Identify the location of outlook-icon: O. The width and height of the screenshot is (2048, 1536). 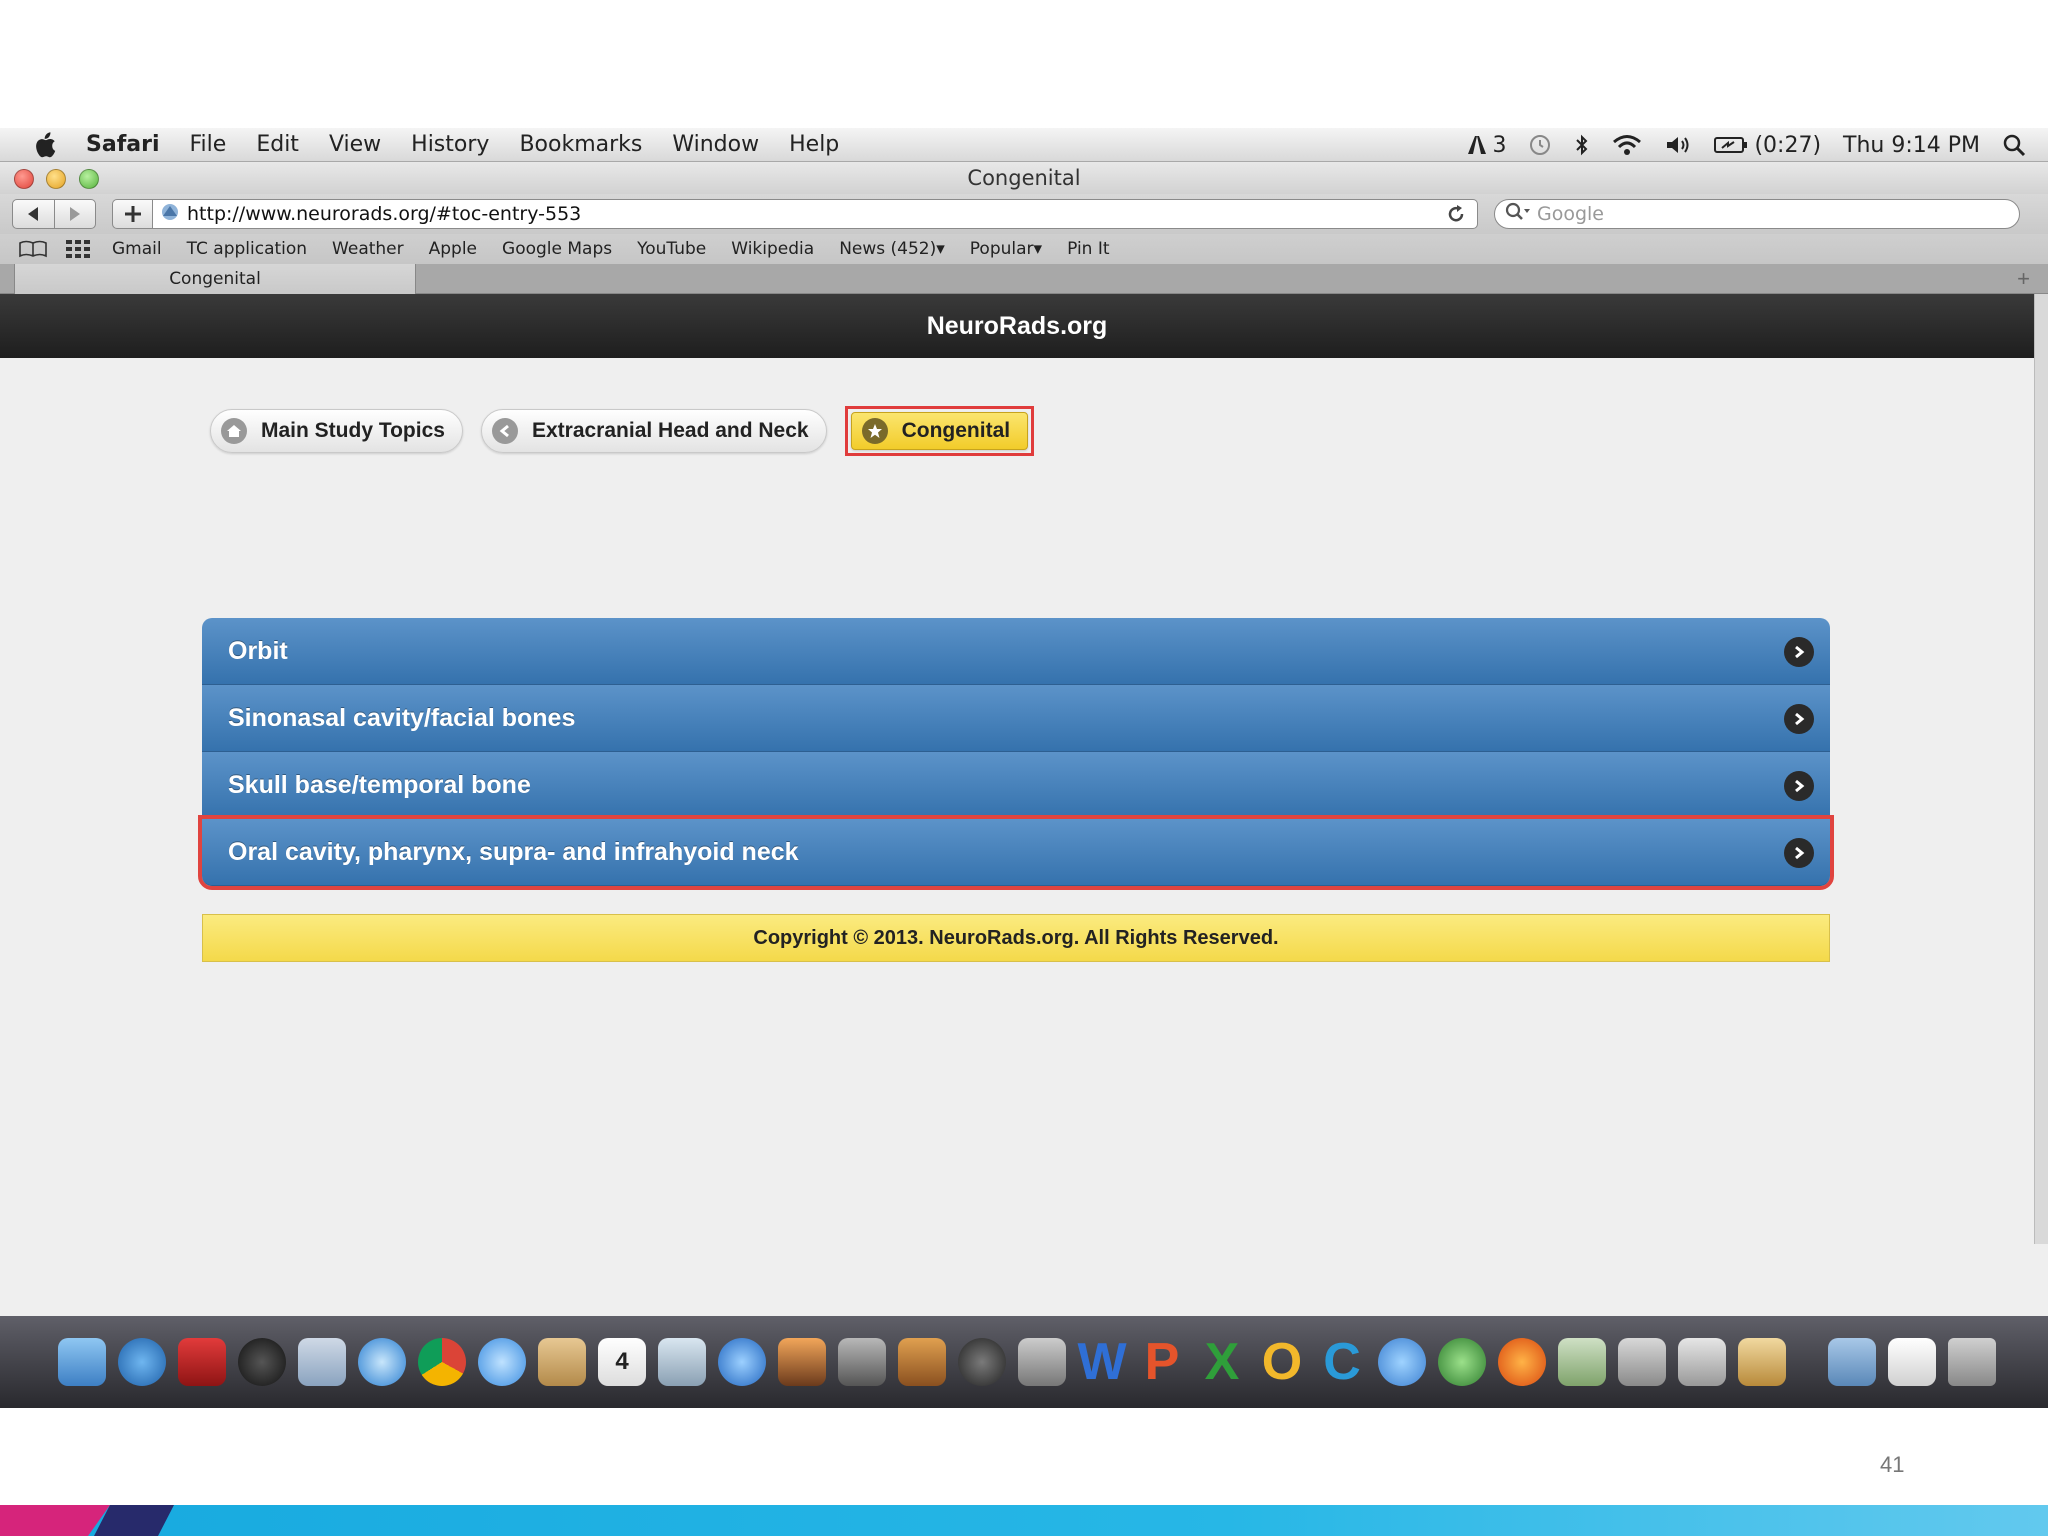
(1282, 1362).